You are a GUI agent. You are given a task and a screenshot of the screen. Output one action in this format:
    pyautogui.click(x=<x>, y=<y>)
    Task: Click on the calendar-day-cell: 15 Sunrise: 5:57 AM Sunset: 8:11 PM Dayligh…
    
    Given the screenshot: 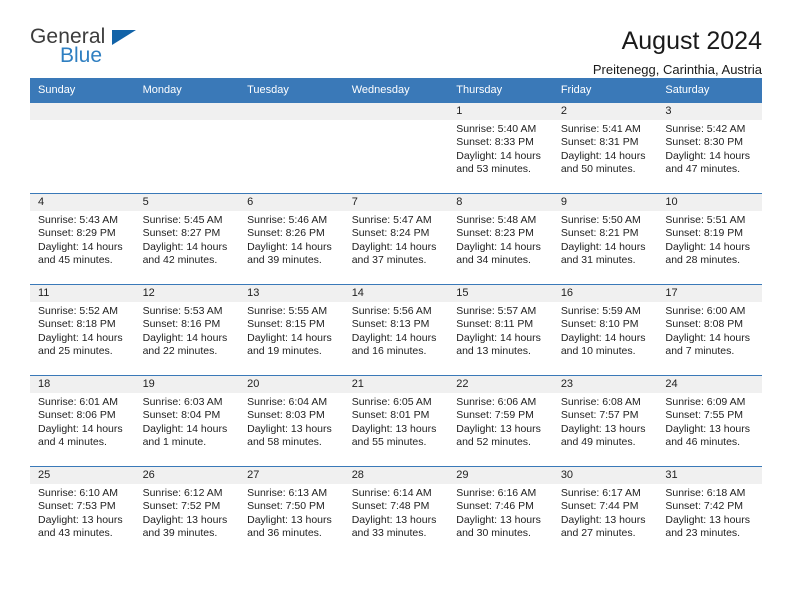 What is the action you would take?
    pyautogui.click(x=500, y=330)
    